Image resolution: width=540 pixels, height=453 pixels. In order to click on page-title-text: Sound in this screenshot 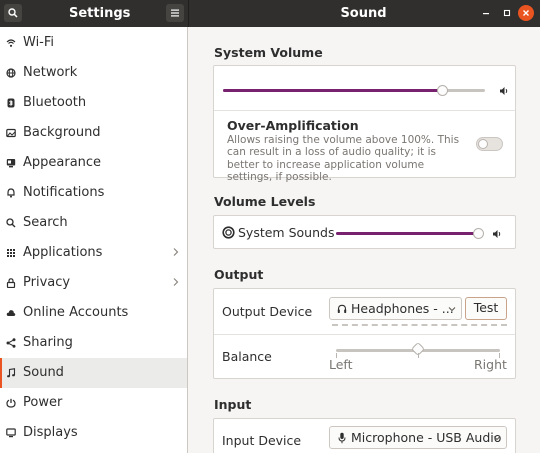, I will do `click(363, 13)`.